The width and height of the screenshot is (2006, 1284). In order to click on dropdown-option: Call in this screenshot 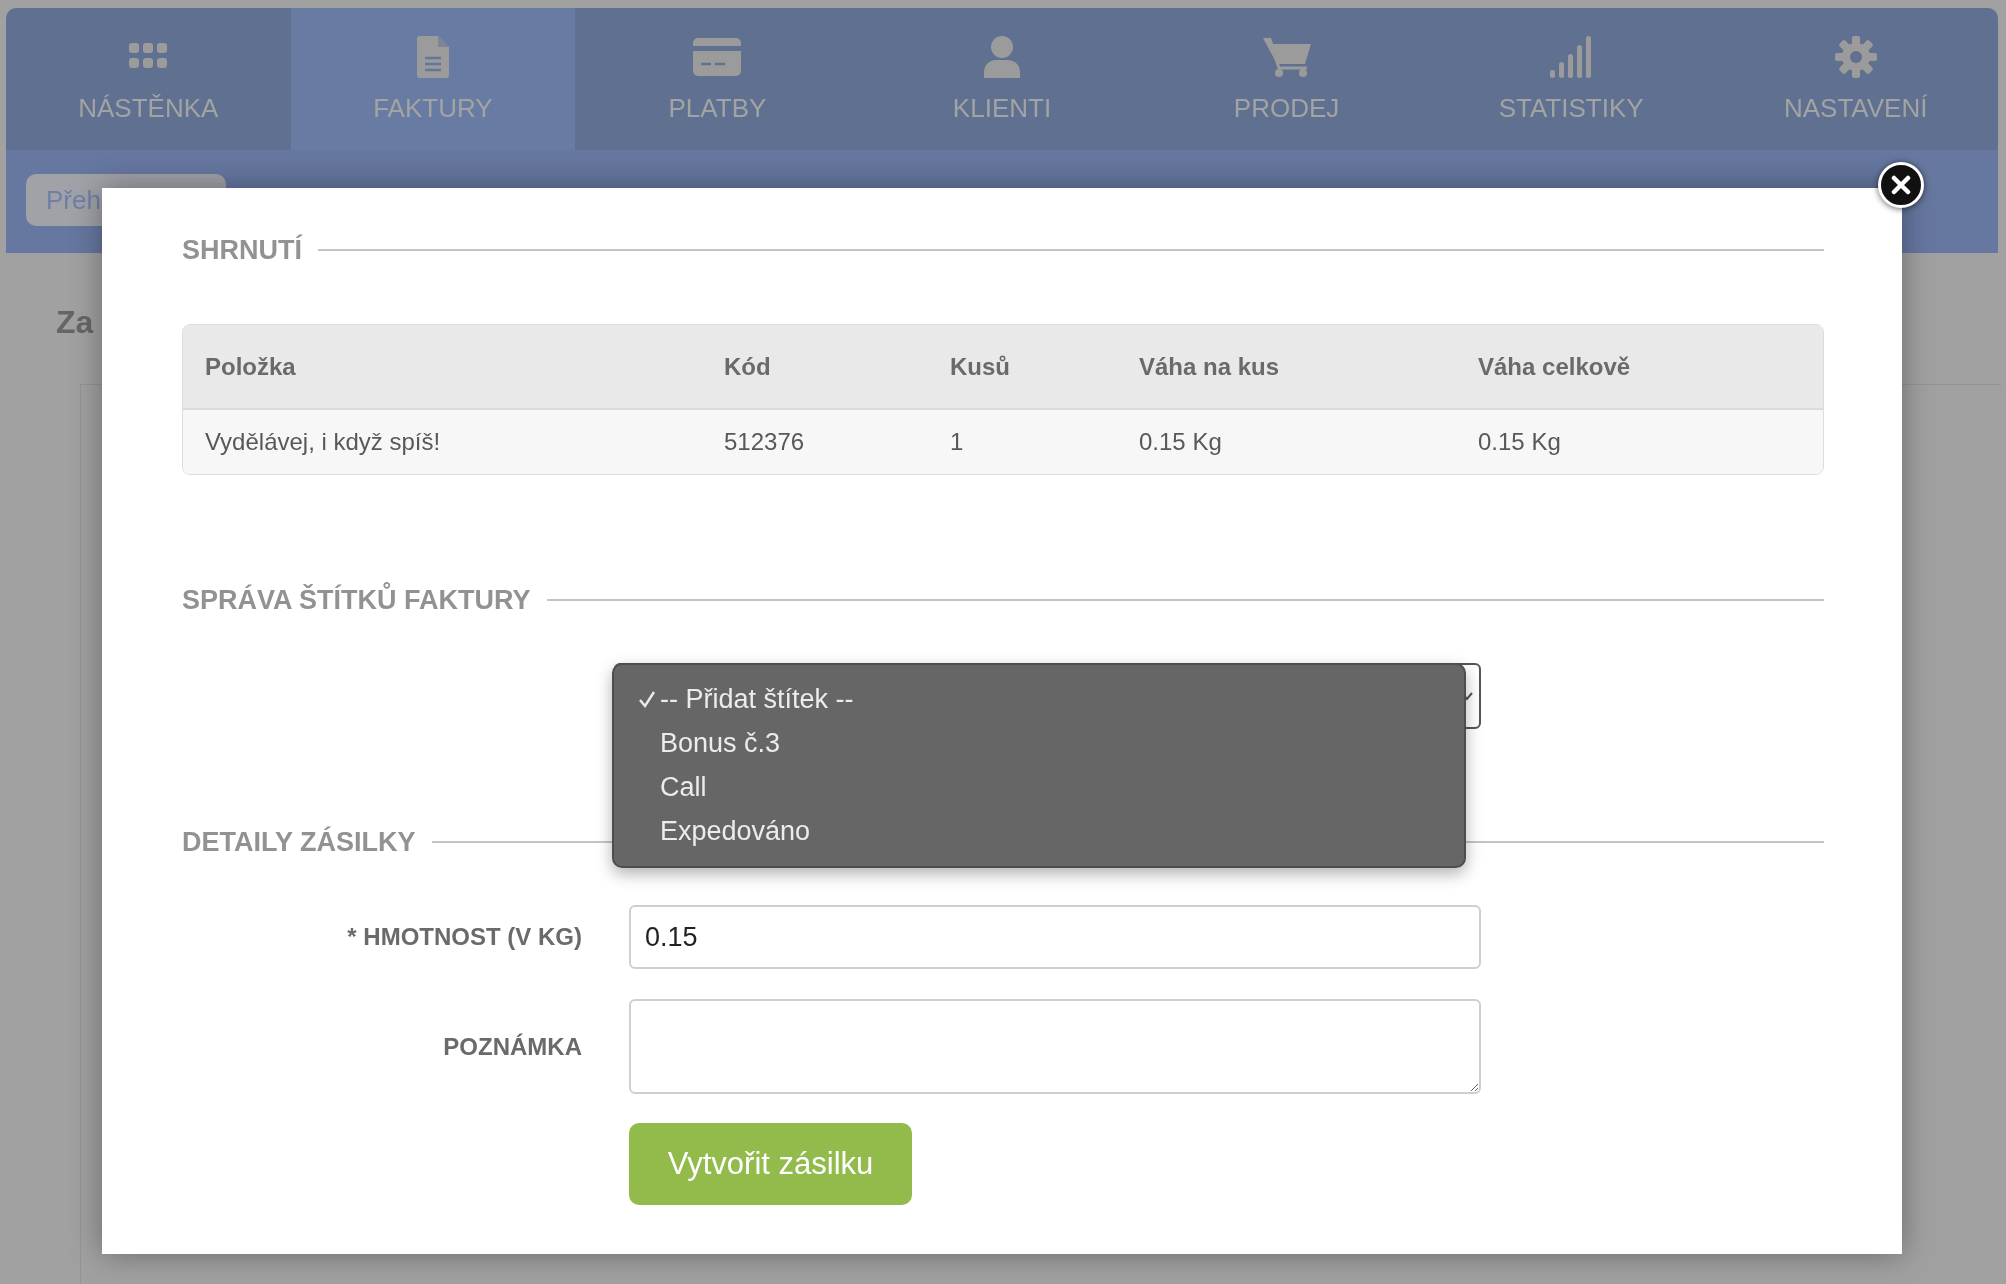, I will do `click(1039, 787)`.